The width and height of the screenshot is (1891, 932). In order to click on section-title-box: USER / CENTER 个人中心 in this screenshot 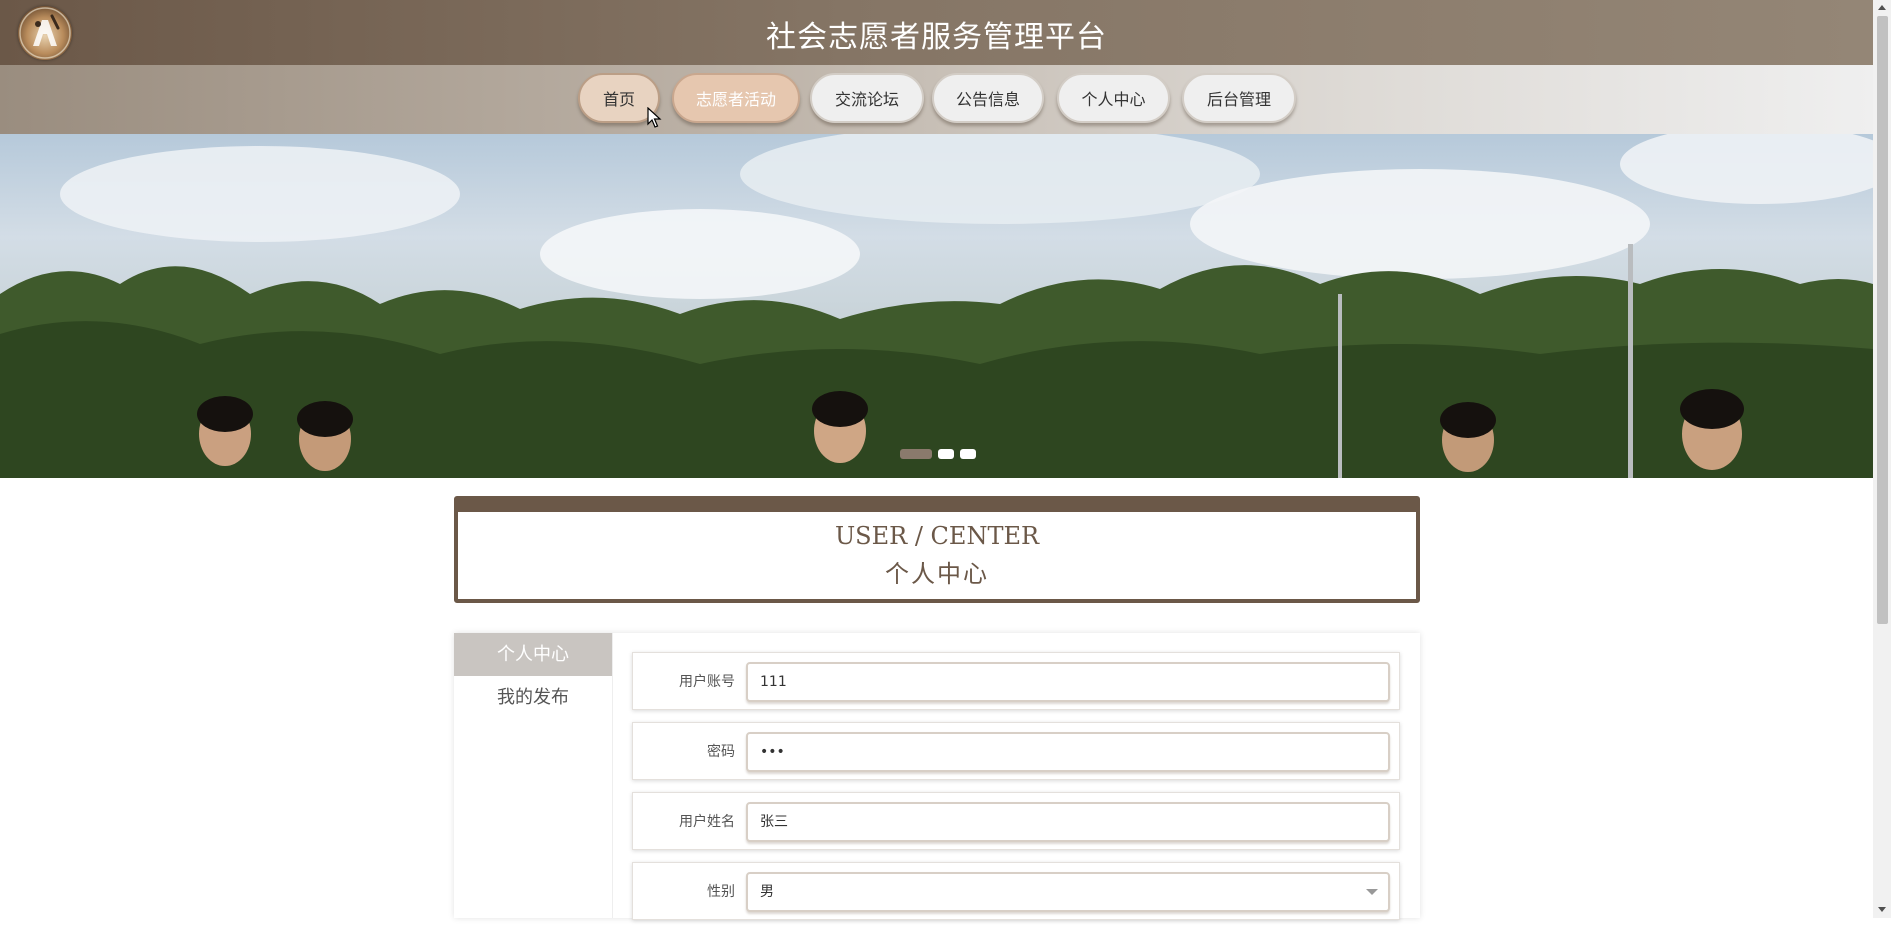, I will do `click(937, 549)`.